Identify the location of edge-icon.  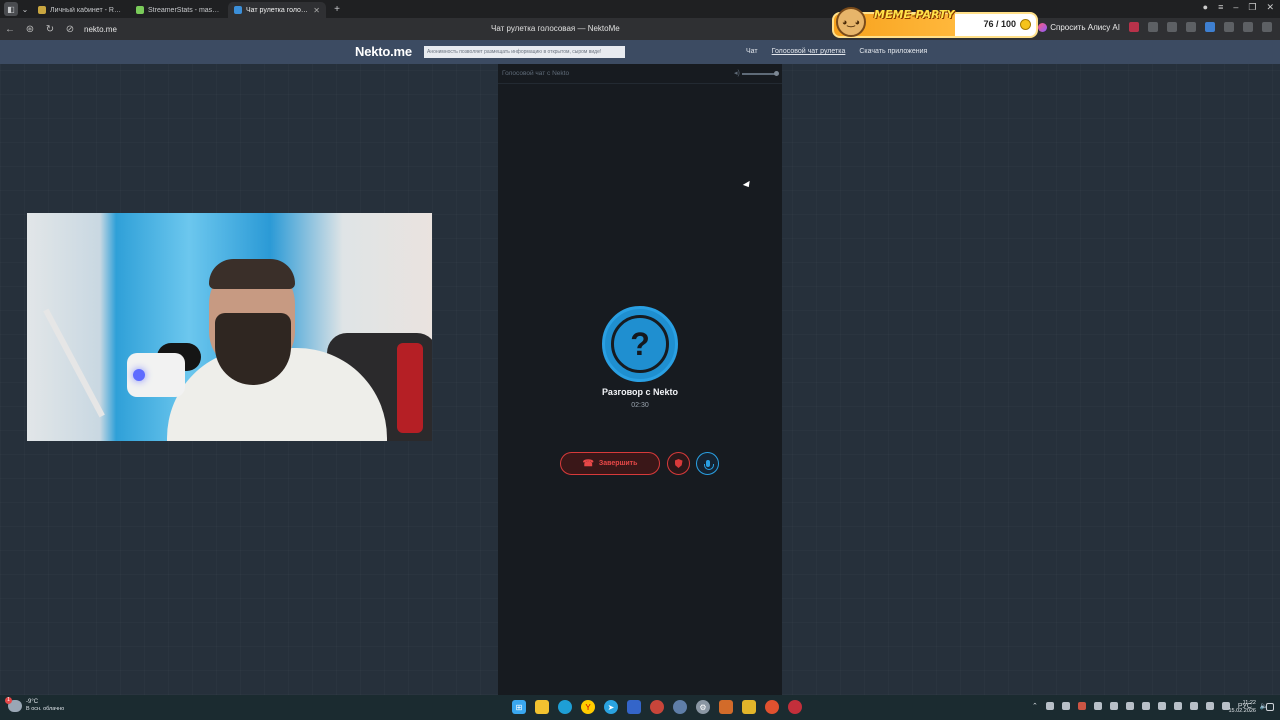
(565, 707).